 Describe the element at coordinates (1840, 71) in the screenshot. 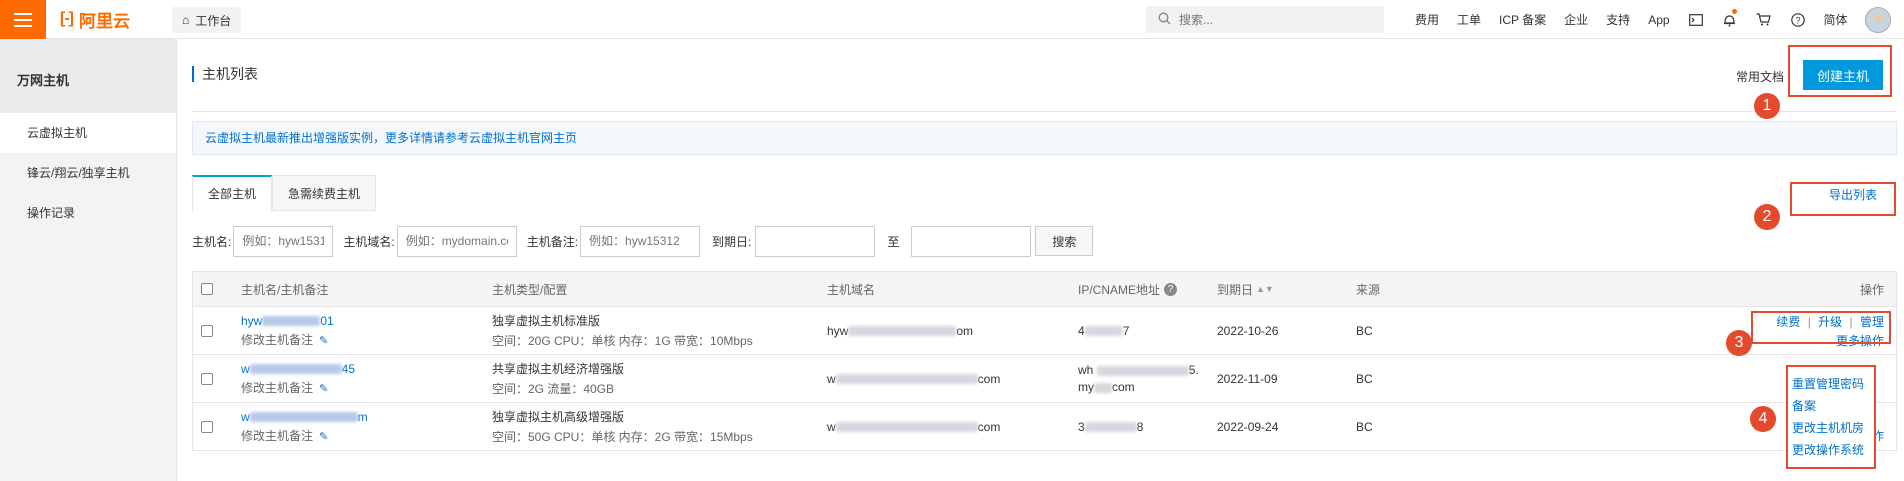

I see `highlight-create` at that location.